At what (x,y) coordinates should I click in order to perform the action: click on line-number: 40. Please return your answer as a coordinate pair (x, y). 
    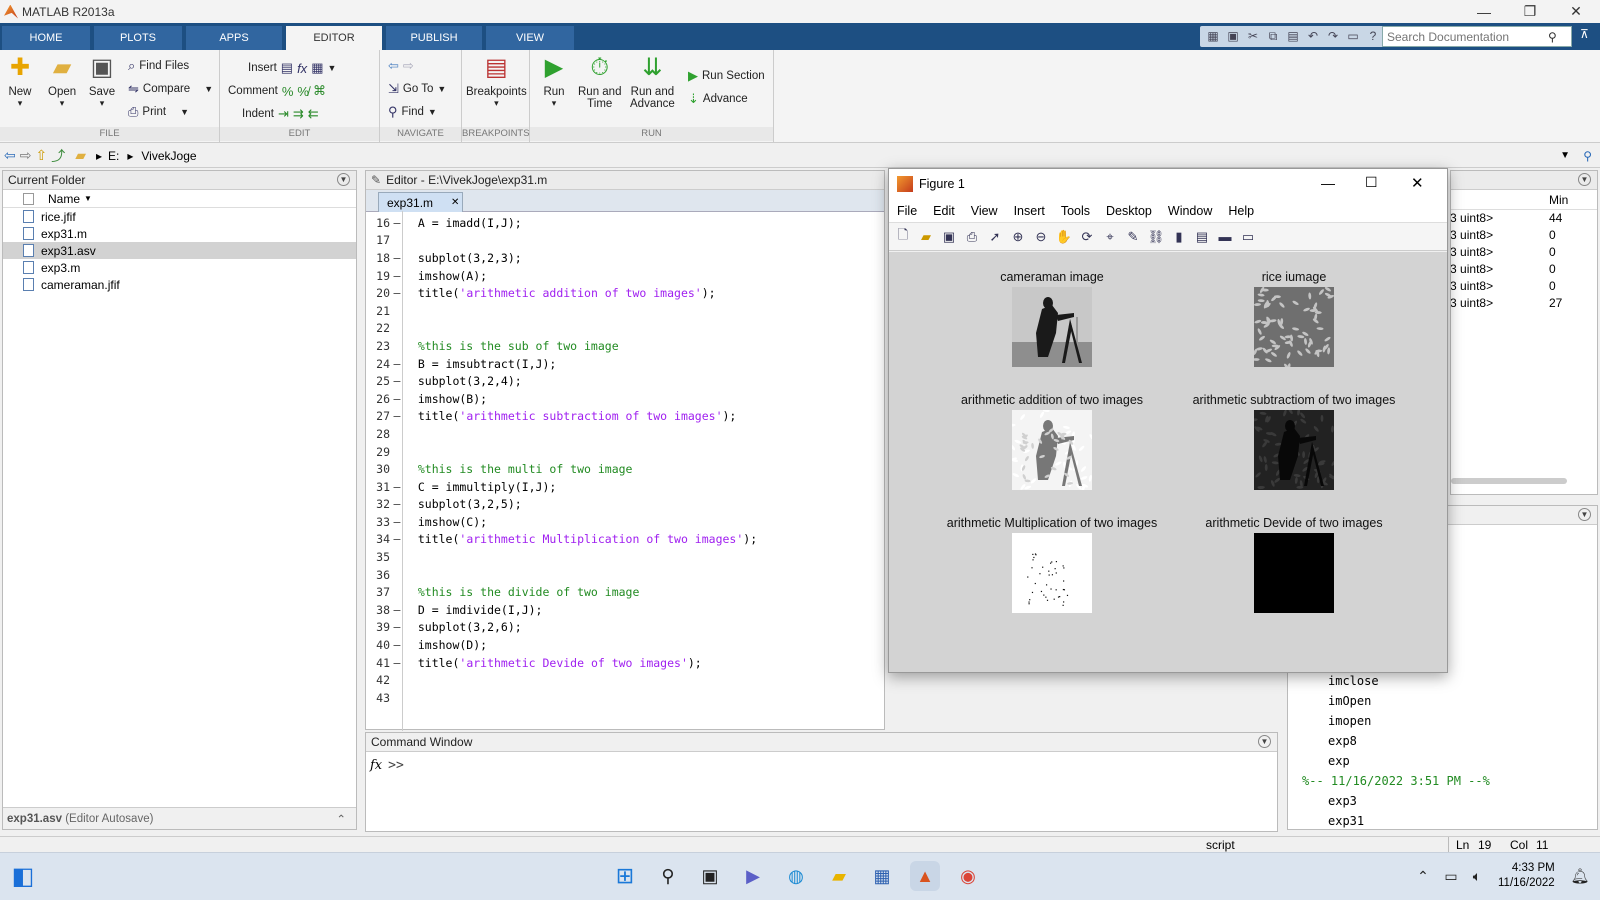
    Looking at the image, I should click on (378, 645).